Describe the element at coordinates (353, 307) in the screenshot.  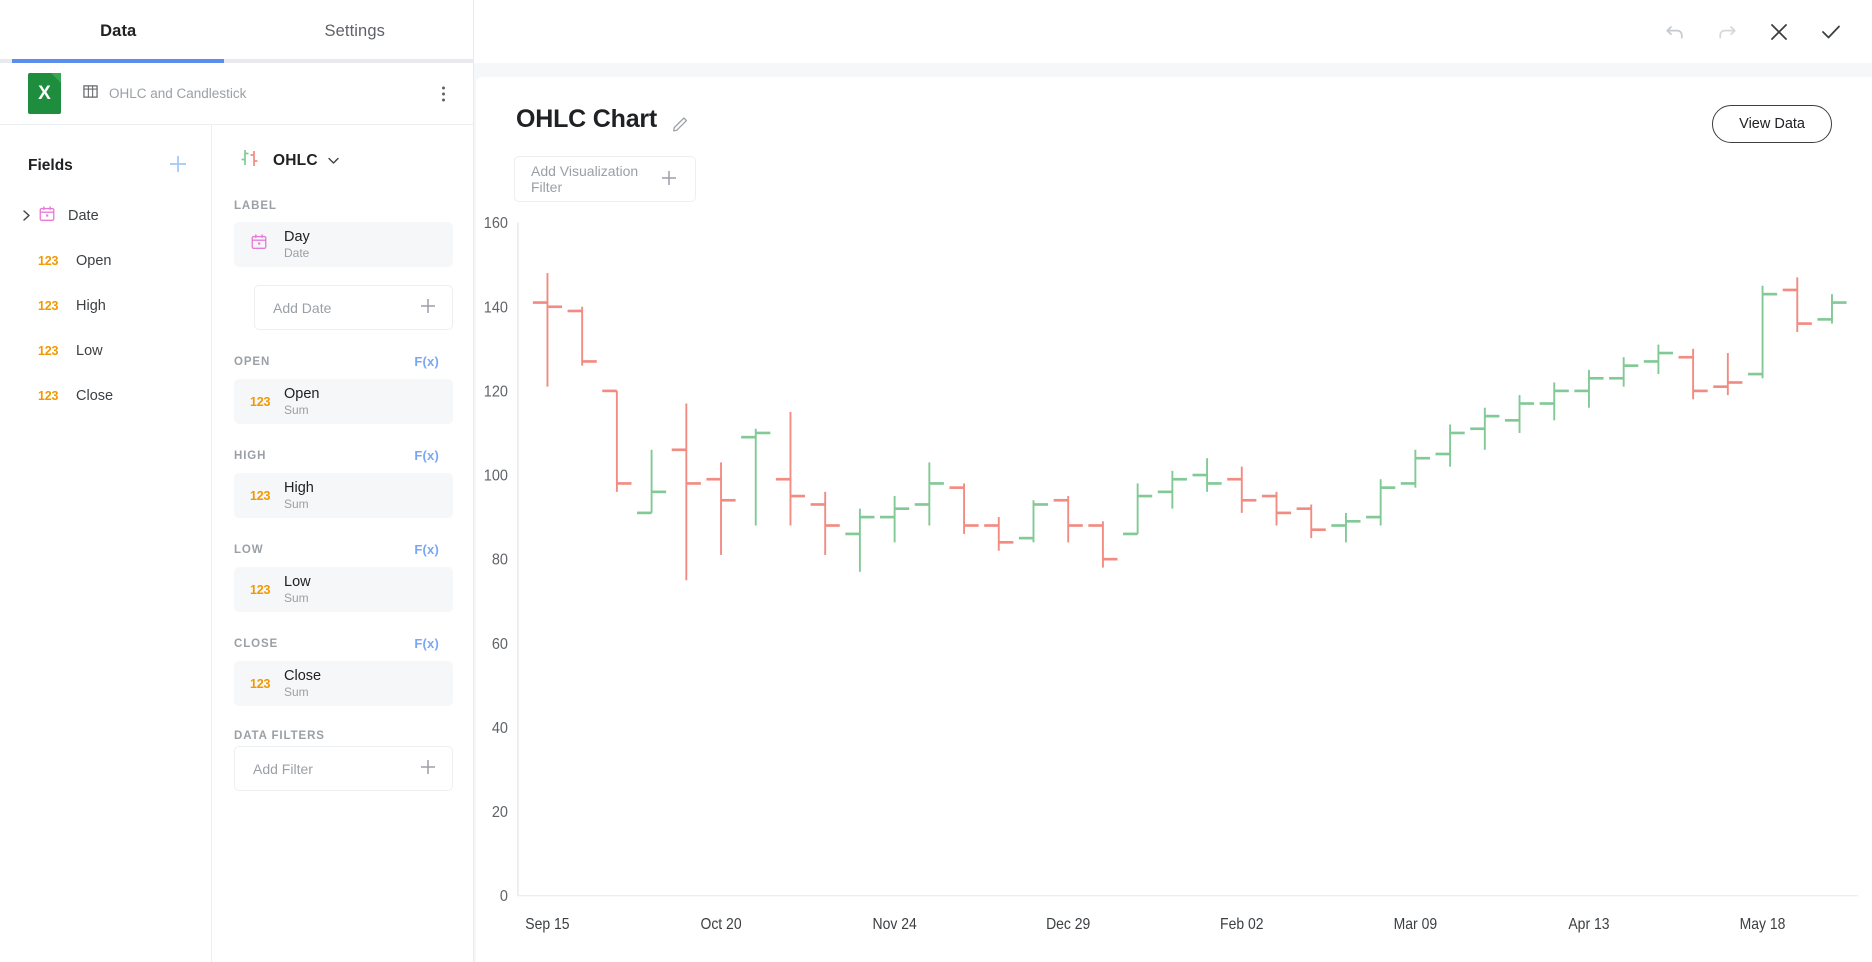
I see `add-date-dropzone: Add Date` at that location.